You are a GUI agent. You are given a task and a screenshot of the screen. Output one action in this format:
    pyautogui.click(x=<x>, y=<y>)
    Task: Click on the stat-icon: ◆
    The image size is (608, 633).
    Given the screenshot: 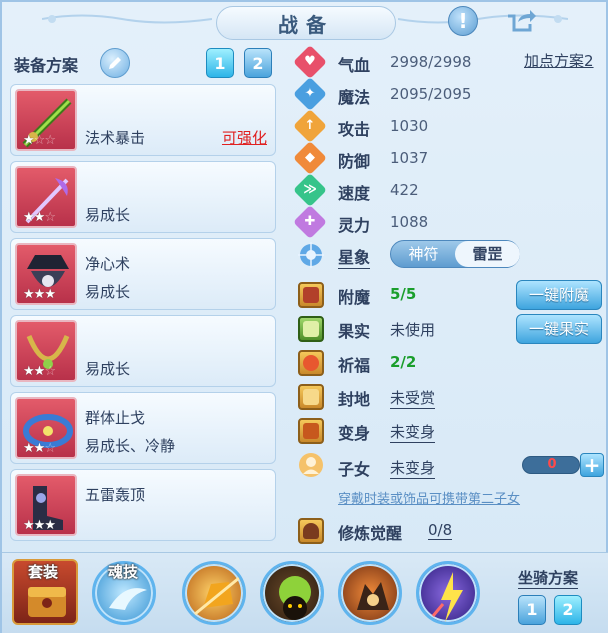 What is the action you would take?
    pyautogui.click(x=310, y=158)
    